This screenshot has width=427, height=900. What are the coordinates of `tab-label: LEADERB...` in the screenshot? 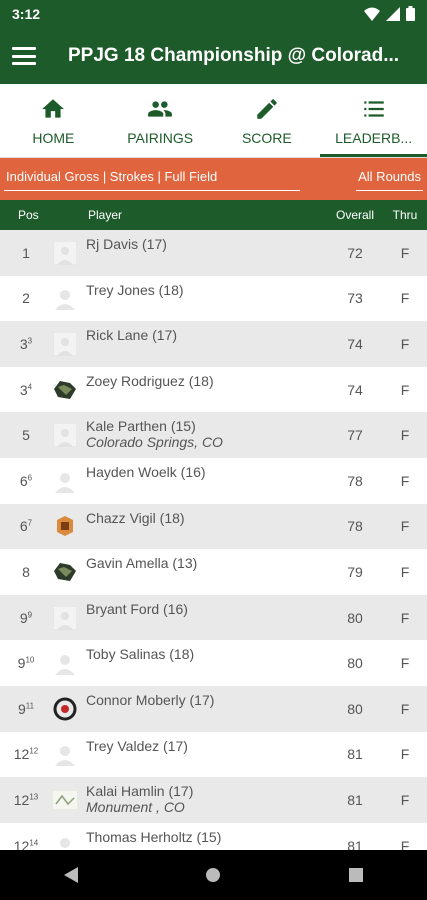 It's located at (374, 137).